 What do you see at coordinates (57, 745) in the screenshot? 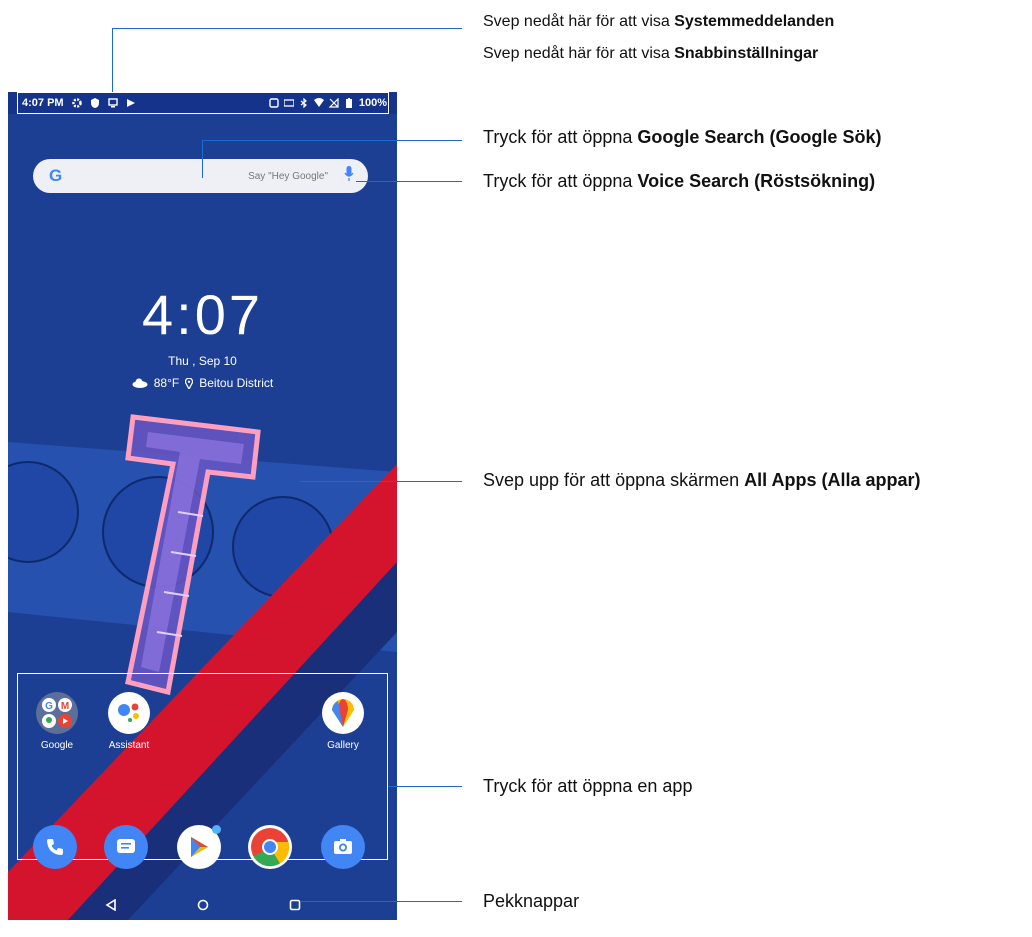
I see `app-label: Google` at bounding box center [57, 745].